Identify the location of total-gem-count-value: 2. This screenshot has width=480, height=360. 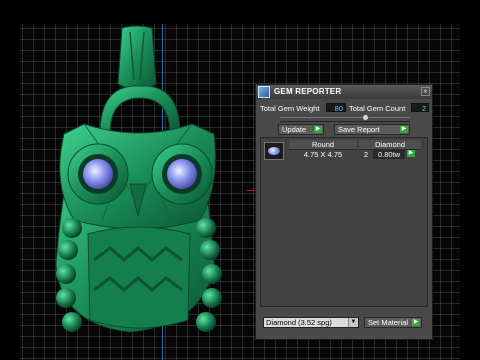
(420, 108).